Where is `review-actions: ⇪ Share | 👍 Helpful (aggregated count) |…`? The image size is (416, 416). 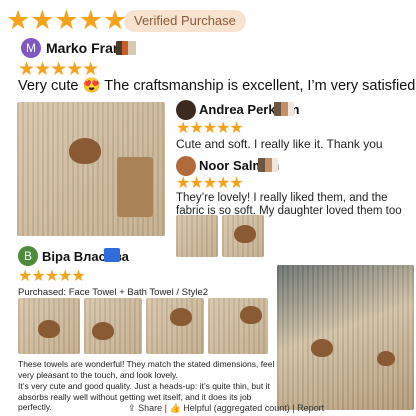 review-actions: ⇪ Share | 👍 Helpful (aggregated count) |… is located at coordinates (226, 408).